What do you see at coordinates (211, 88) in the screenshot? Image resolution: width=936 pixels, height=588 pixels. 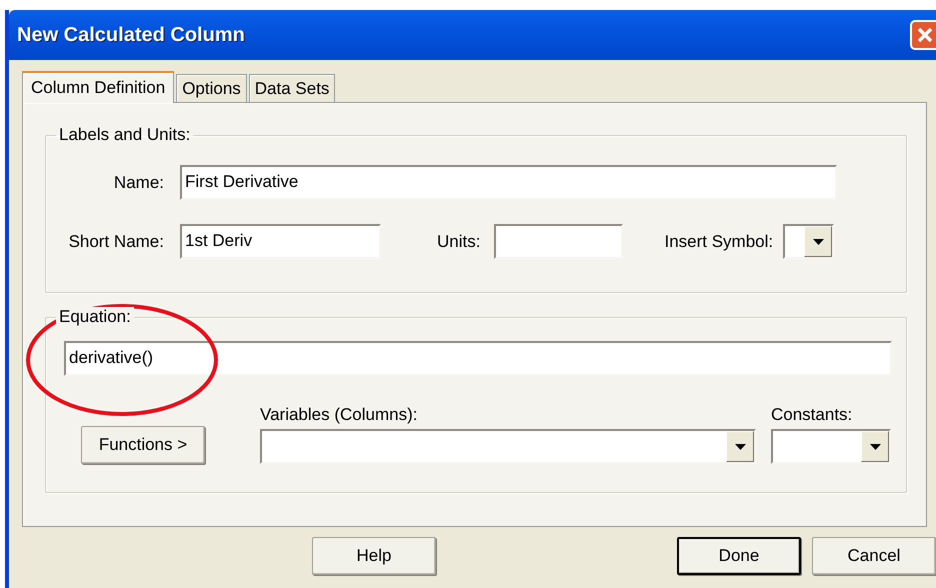 I see `tab: Options` at bounding box center [211, 88].